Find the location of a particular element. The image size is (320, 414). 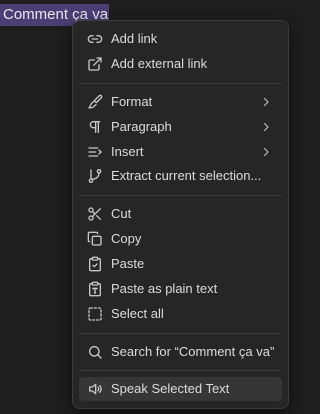

menu-item-label: Add external link is located at coordinates (159, 63).